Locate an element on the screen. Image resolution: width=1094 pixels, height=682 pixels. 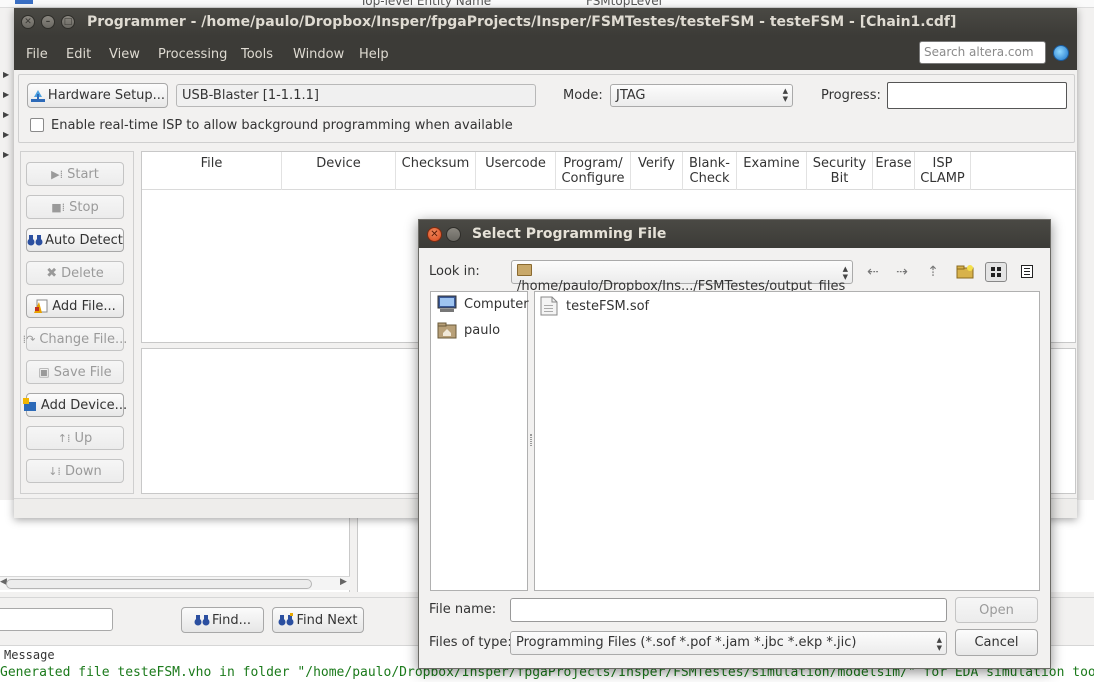
up-label: Up is located at coordinates (83, 438).